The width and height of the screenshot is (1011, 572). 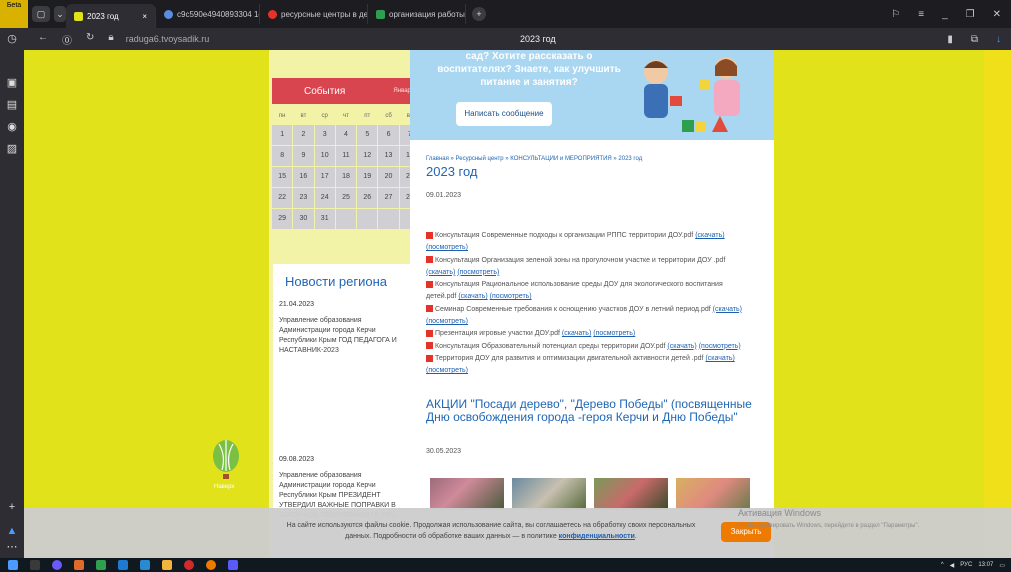 I want to click on calendar-day: 29, so click(x=282, y=219).